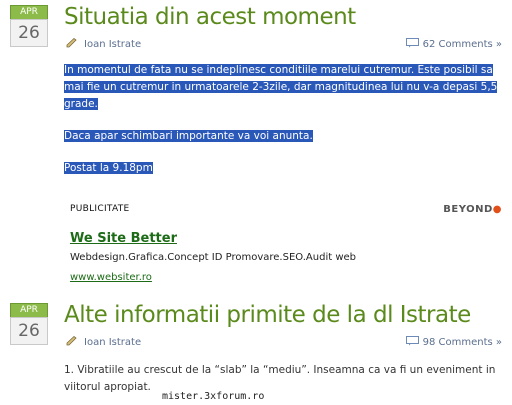 The image size is (512, 405). I want to click on comments-count: 62 Comments », so click(462, 44).